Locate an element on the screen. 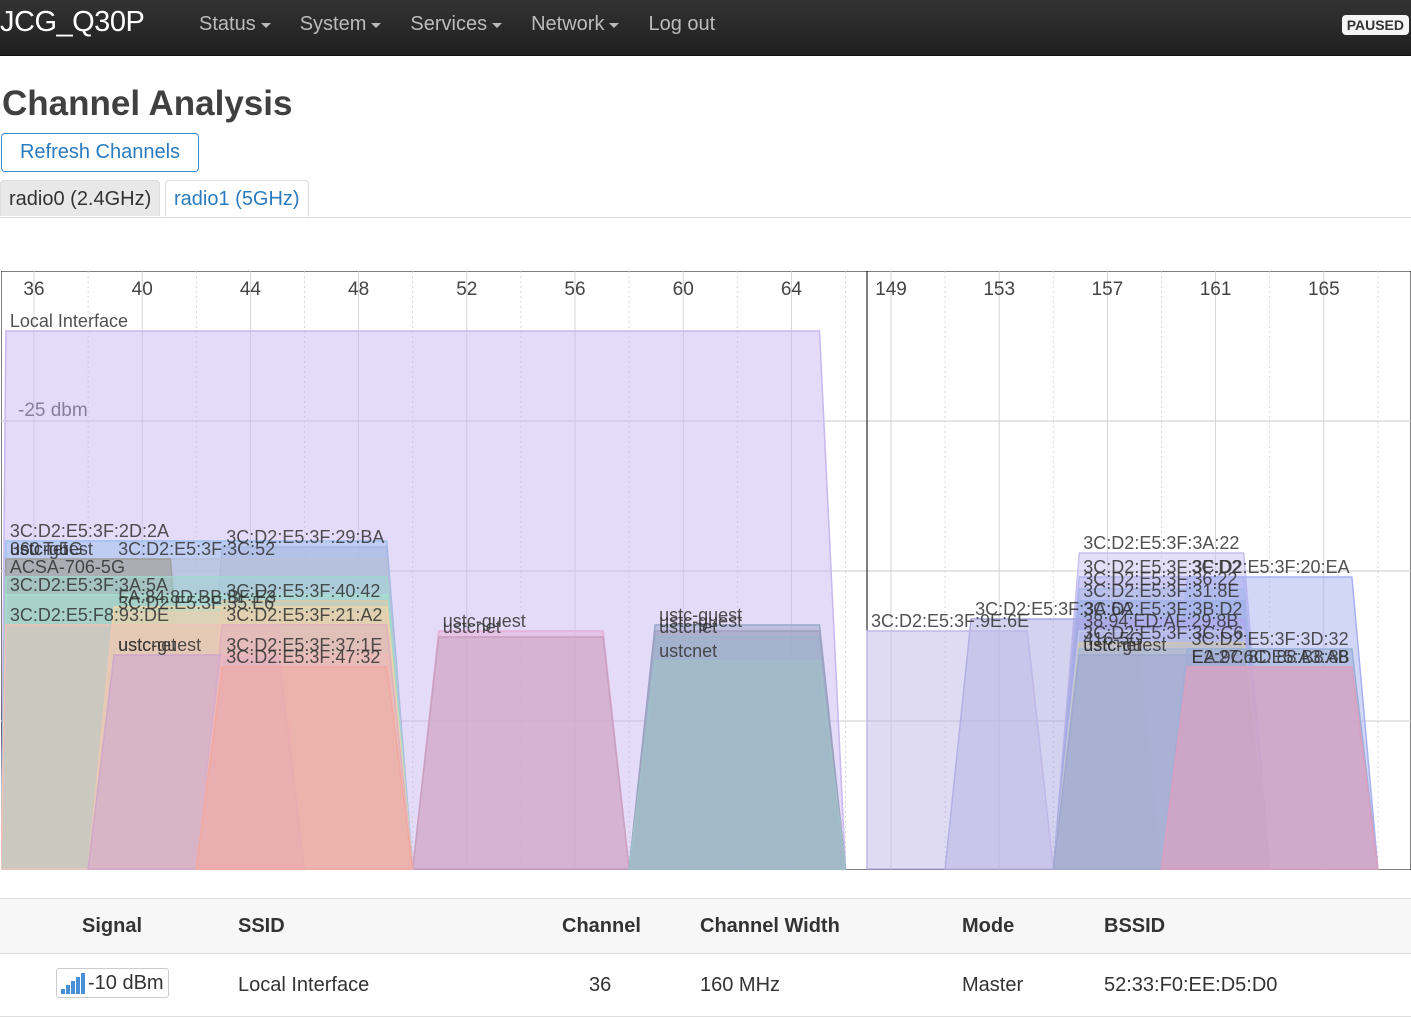 This screenshot has width=1411, height=1018. main-menu: Status System Services Network Log out is located at coordinates (471, 24).